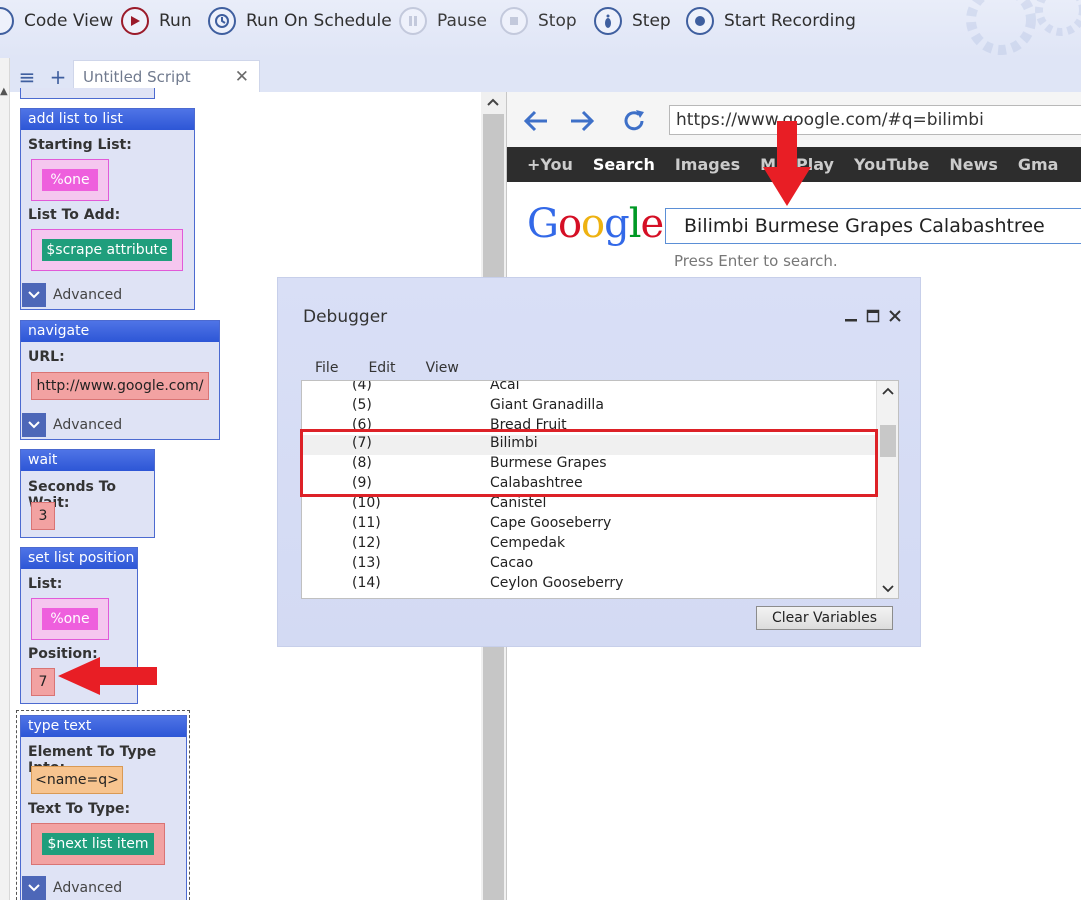 The width and height of the screenshot is (1081, 900). What do you see at coordinates (107, 676) in the screenshot?
I see `annotation-arrow-left-icon` at bounding box center [107, 676].